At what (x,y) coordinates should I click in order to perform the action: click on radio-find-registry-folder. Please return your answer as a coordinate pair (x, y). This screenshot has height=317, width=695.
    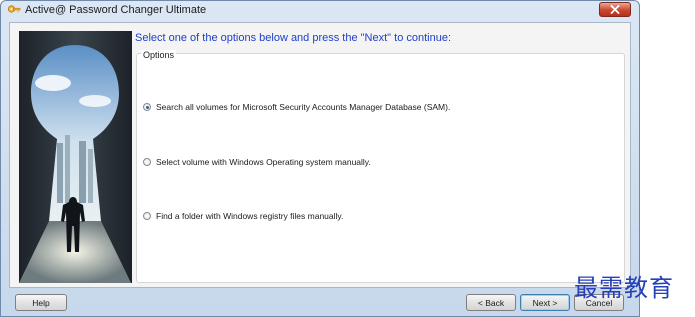
    Looking at the image, I should click on (147, 216).